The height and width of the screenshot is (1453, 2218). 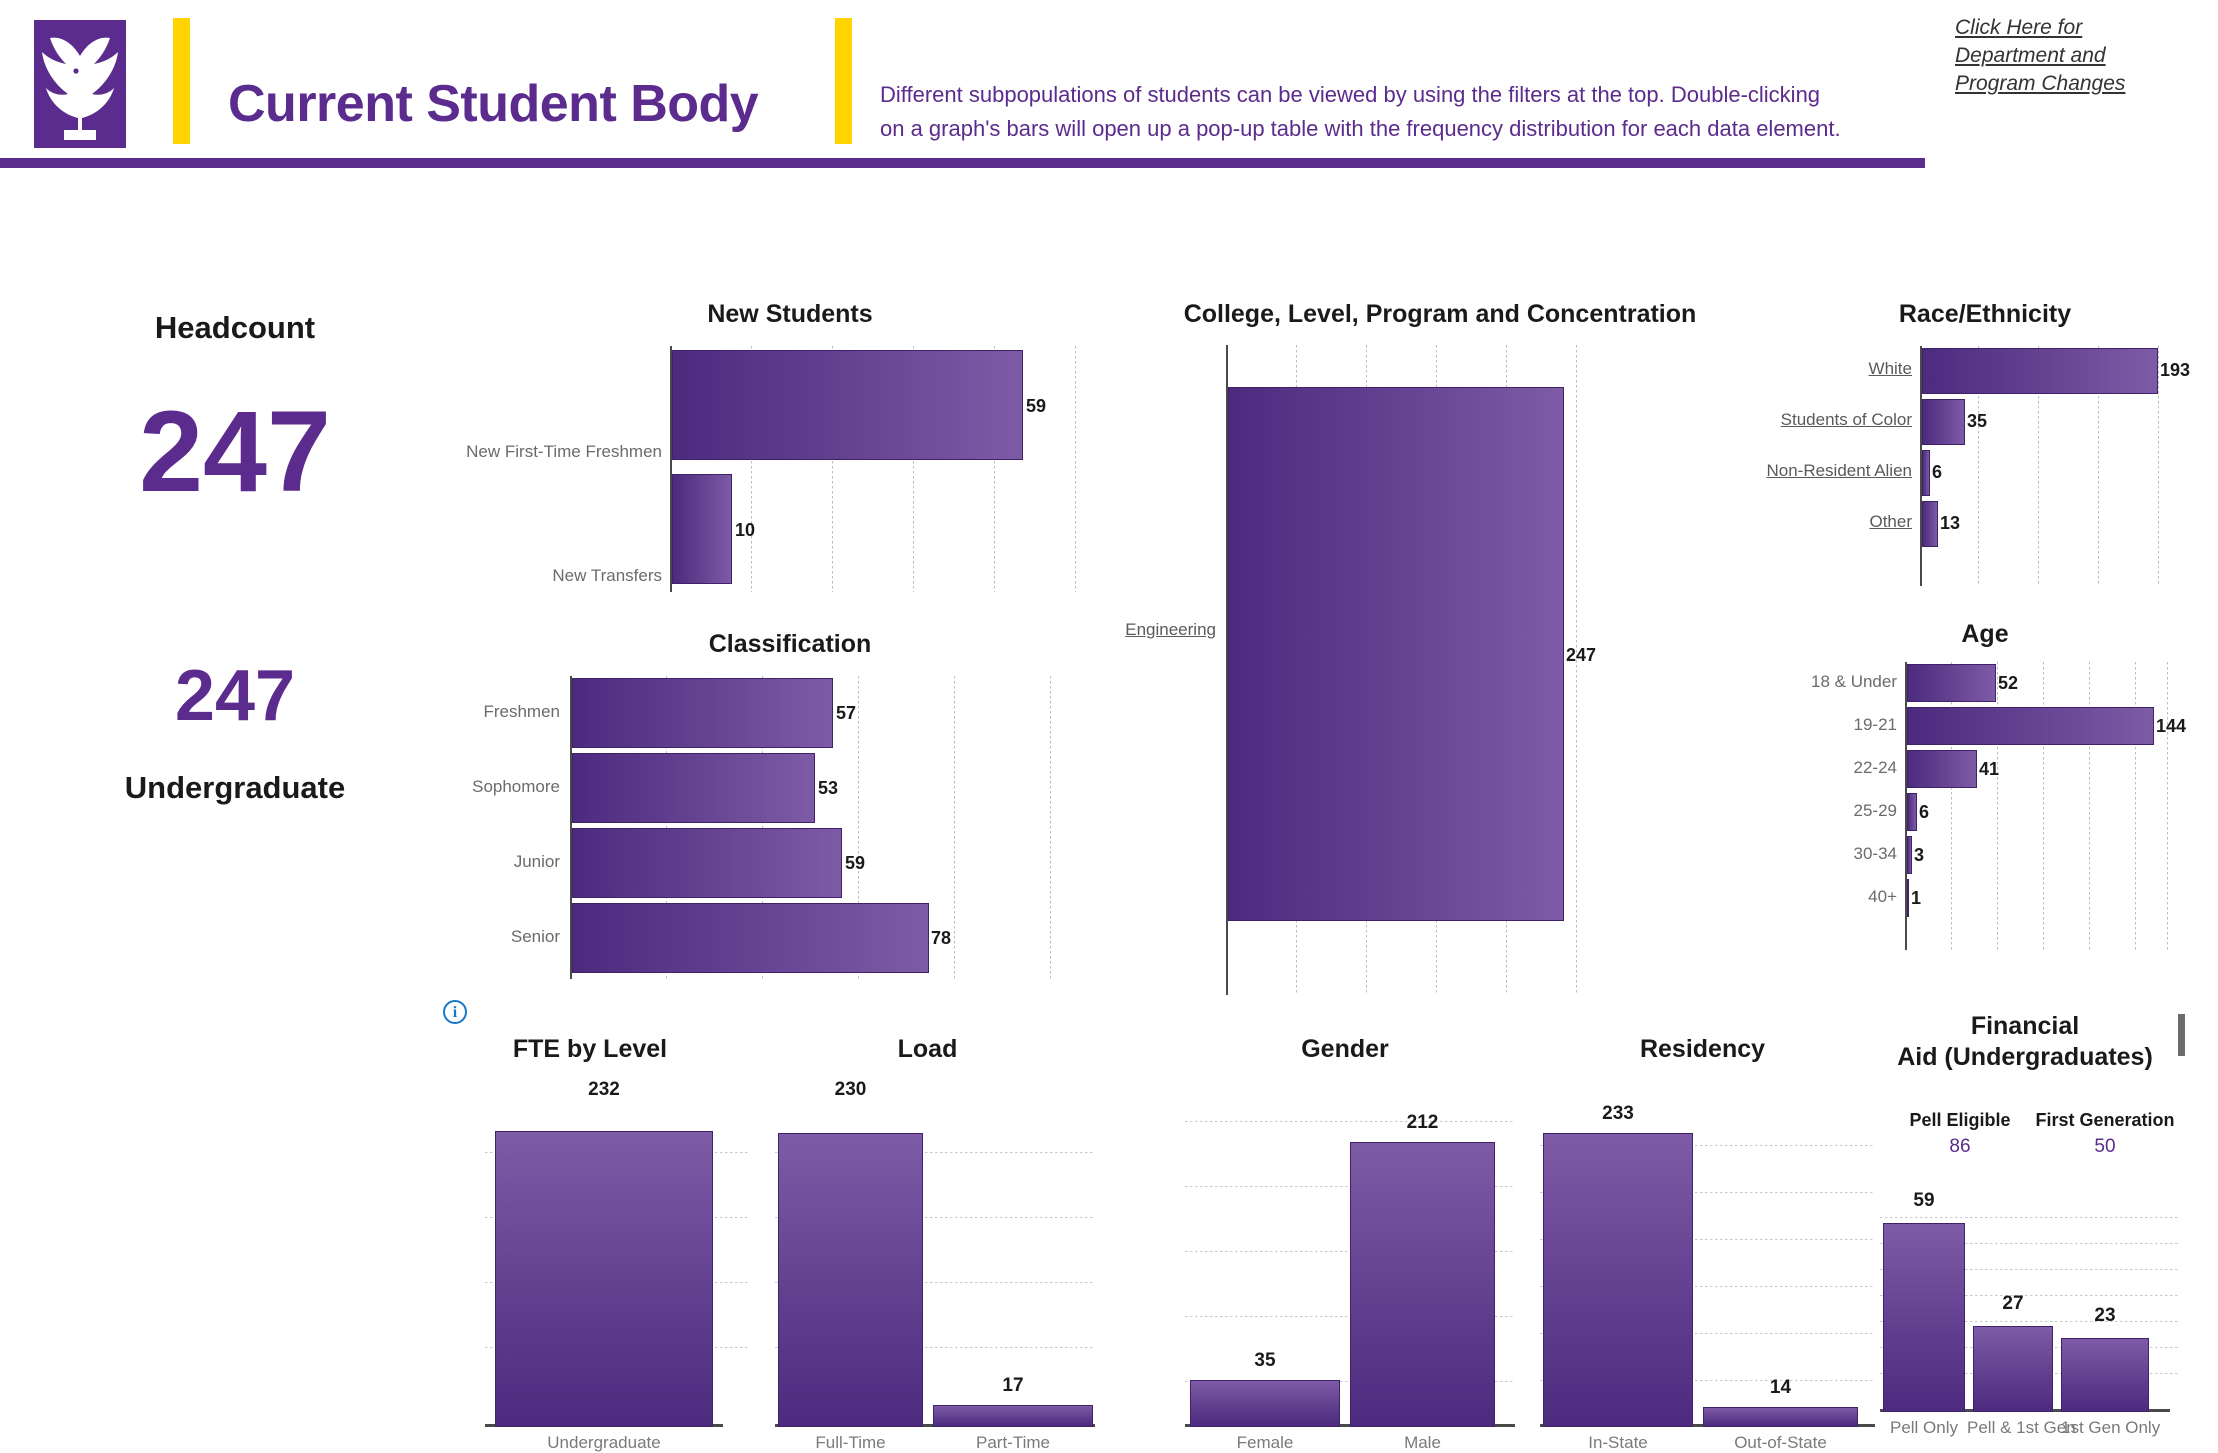 What do you see at coordinates (531, 452) in the screenshot?
I see `category-label-new-first-time-freshmen: New First-Time Freshmen` at bounding box center [531, 452].